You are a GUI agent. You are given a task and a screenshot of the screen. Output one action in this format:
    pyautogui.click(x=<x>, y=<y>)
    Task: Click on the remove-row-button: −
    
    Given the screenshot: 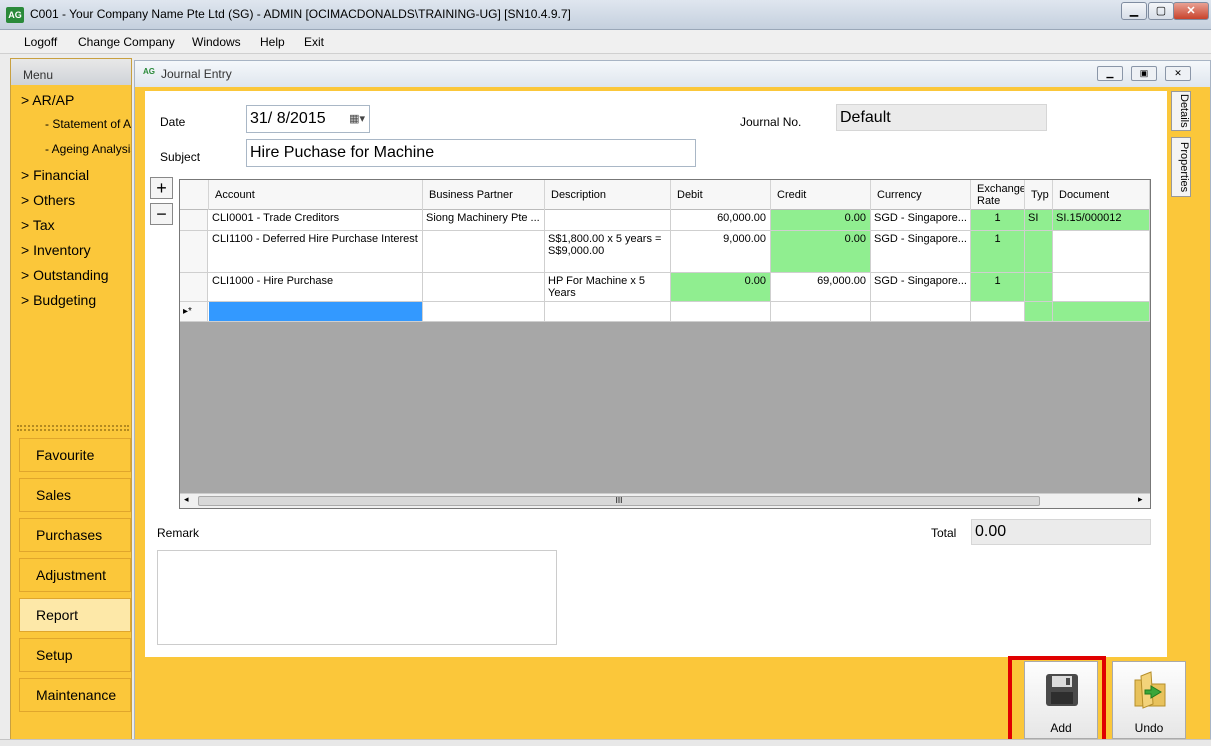 What is the action you would take?
    pyautogui.click(x=161, y=214)
    